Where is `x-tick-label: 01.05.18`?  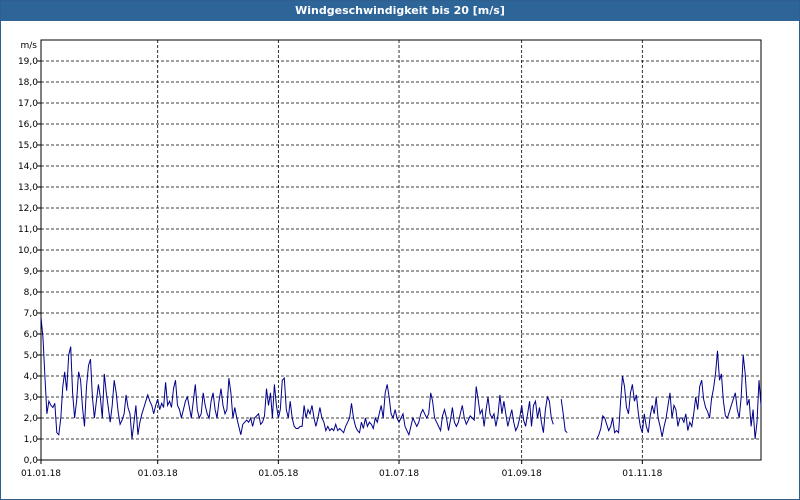 x-tick-label: 01.05.18 is located at coordinates (278, 474).